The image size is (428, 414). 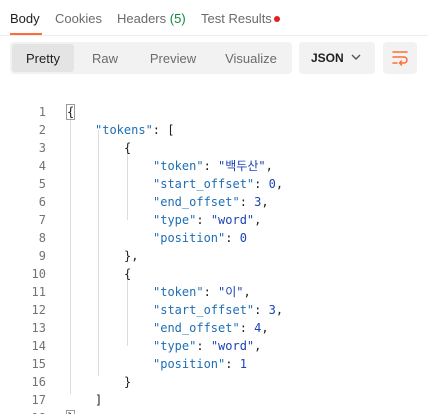 I want to click on view-mode-pretty: Pretty, so click(x=43, y=58).